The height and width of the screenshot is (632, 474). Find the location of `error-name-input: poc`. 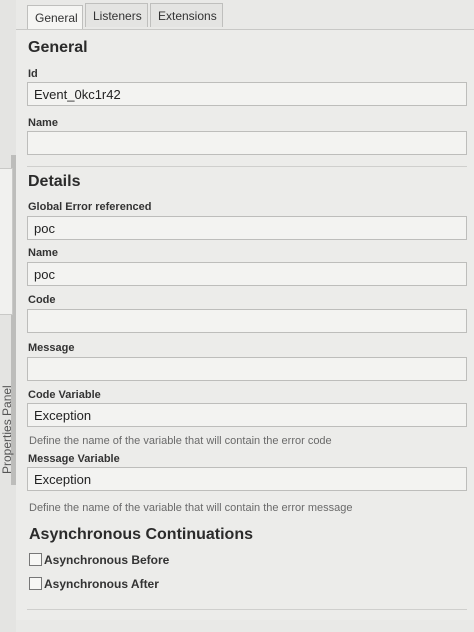

error-name-input: poc is located at coordinates (247, 274).